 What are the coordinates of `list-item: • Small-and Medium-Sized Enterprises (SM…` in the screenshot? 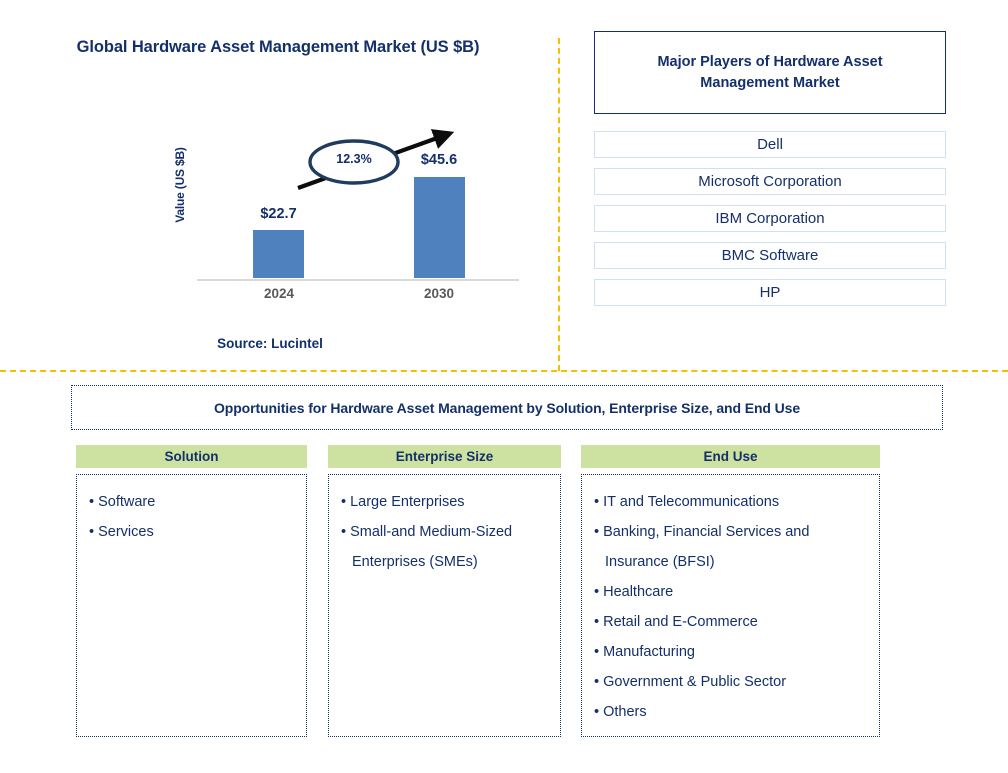 It's located at (427, 547).